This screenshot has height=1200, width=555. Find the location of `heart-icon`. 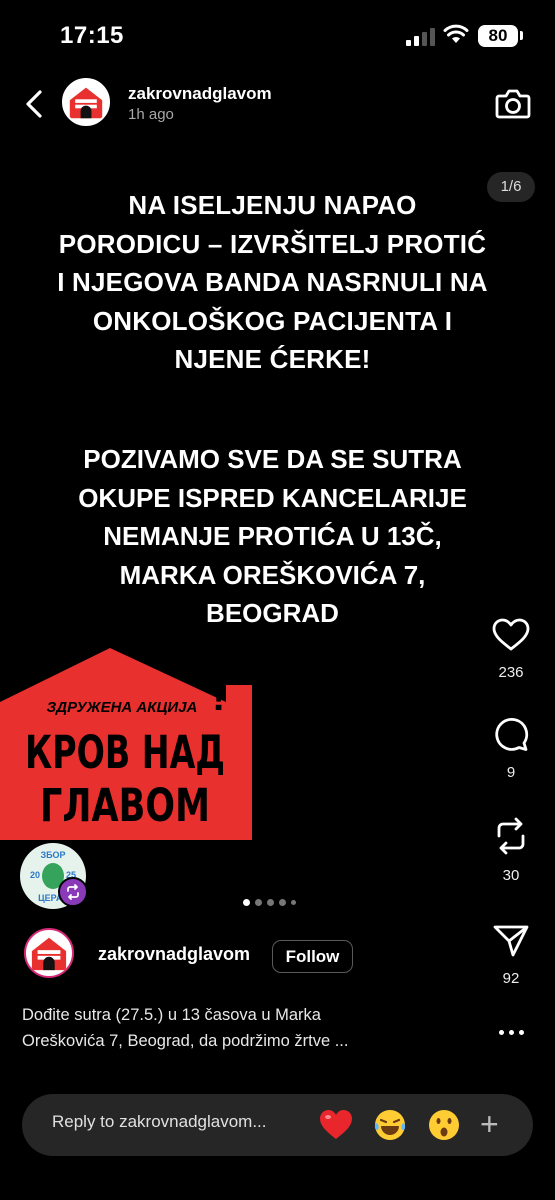

heart-icon is located at coordinates (511, 635).